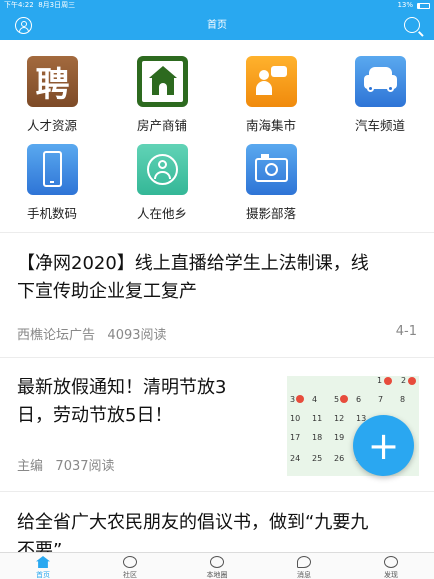  Describe the element at coordinates (271, 169) in the screenshot. I see `camera-icon` at that location.